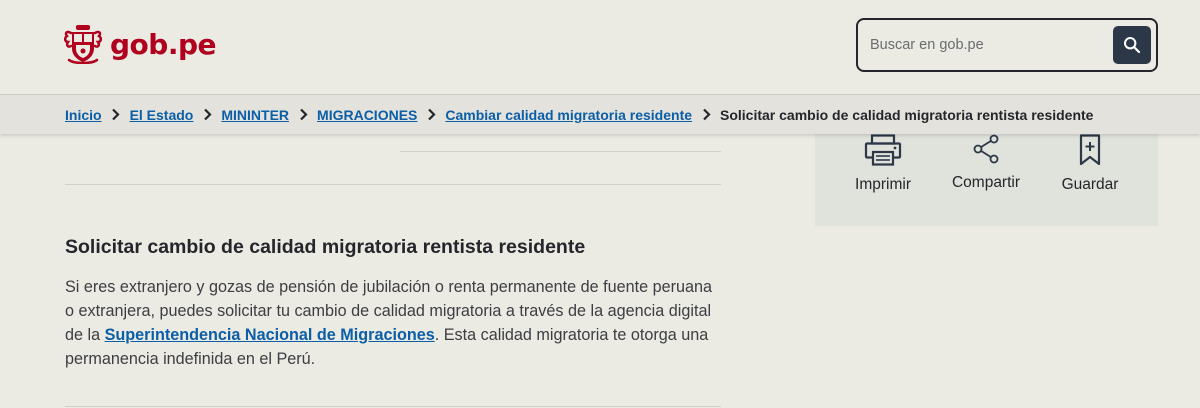  What do you see at coordinates (985, 45) in the screenshot?
I see `search-input` at bounding box center [985, 45].